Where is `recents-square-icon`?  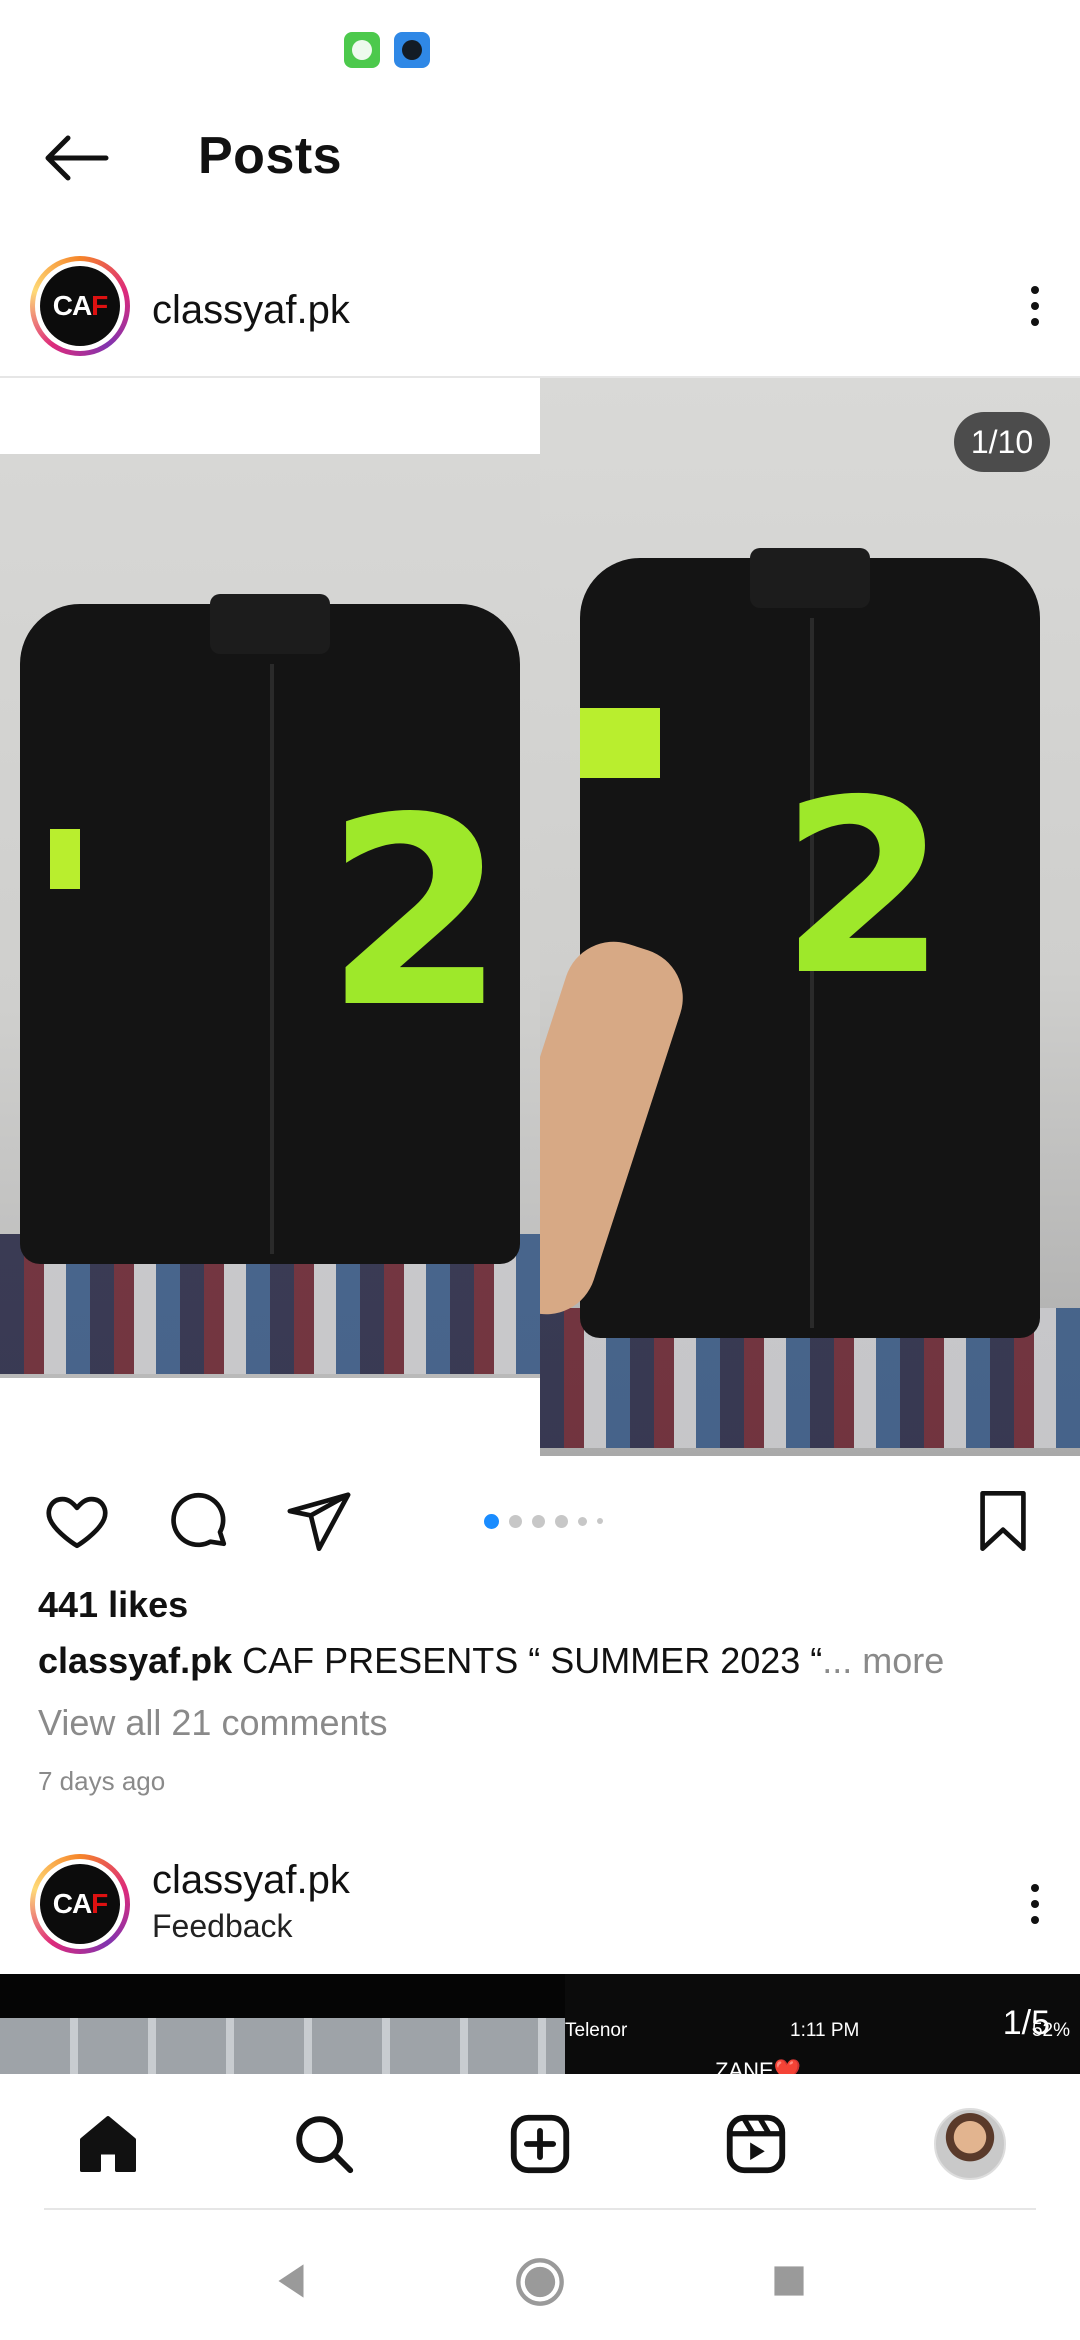 recents-square-icon is located at coordinates (789, 2281).